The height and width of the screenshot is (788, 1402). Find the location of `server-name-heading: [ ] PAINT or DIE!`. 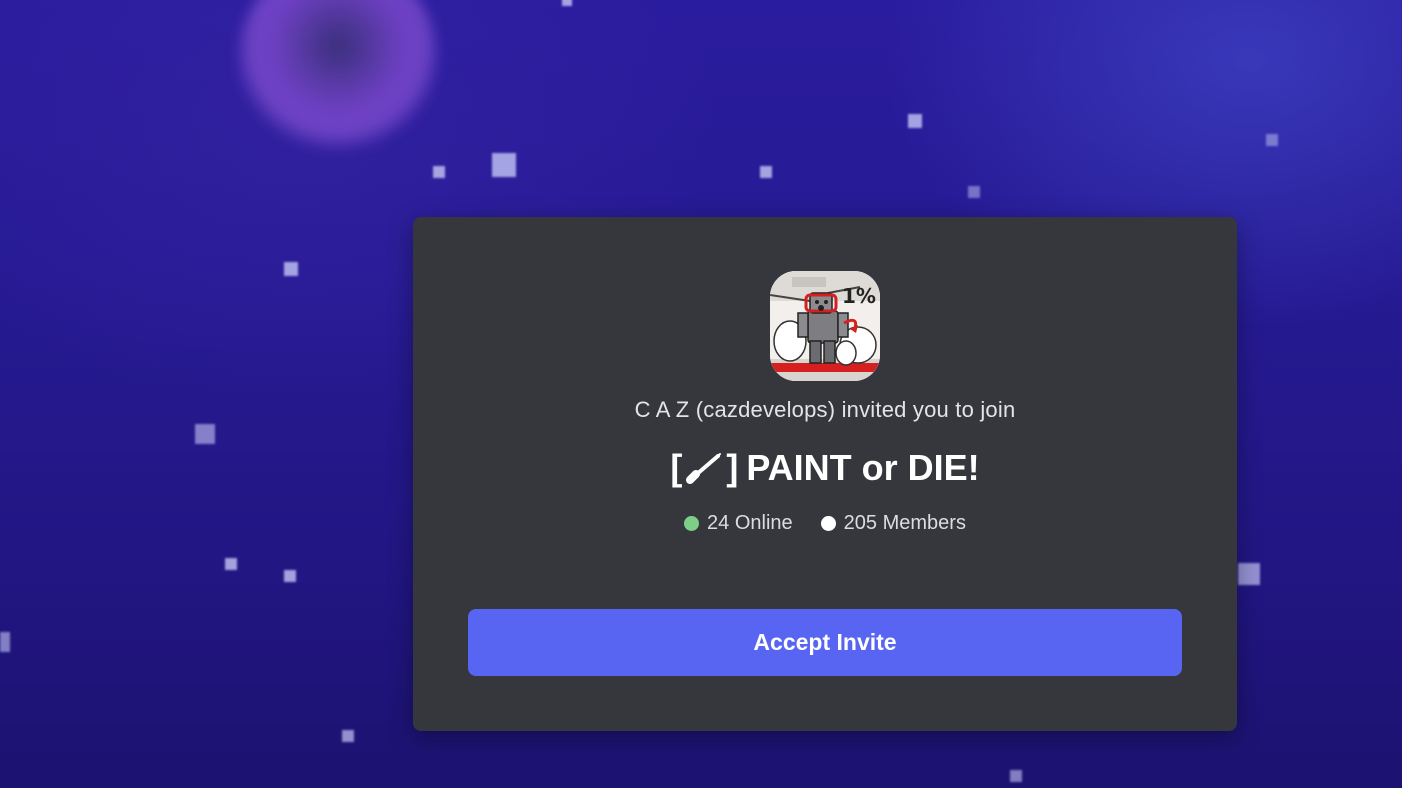

server-name-heading: [ ] PAINT or DIE! is located at coordinates (825, 468).